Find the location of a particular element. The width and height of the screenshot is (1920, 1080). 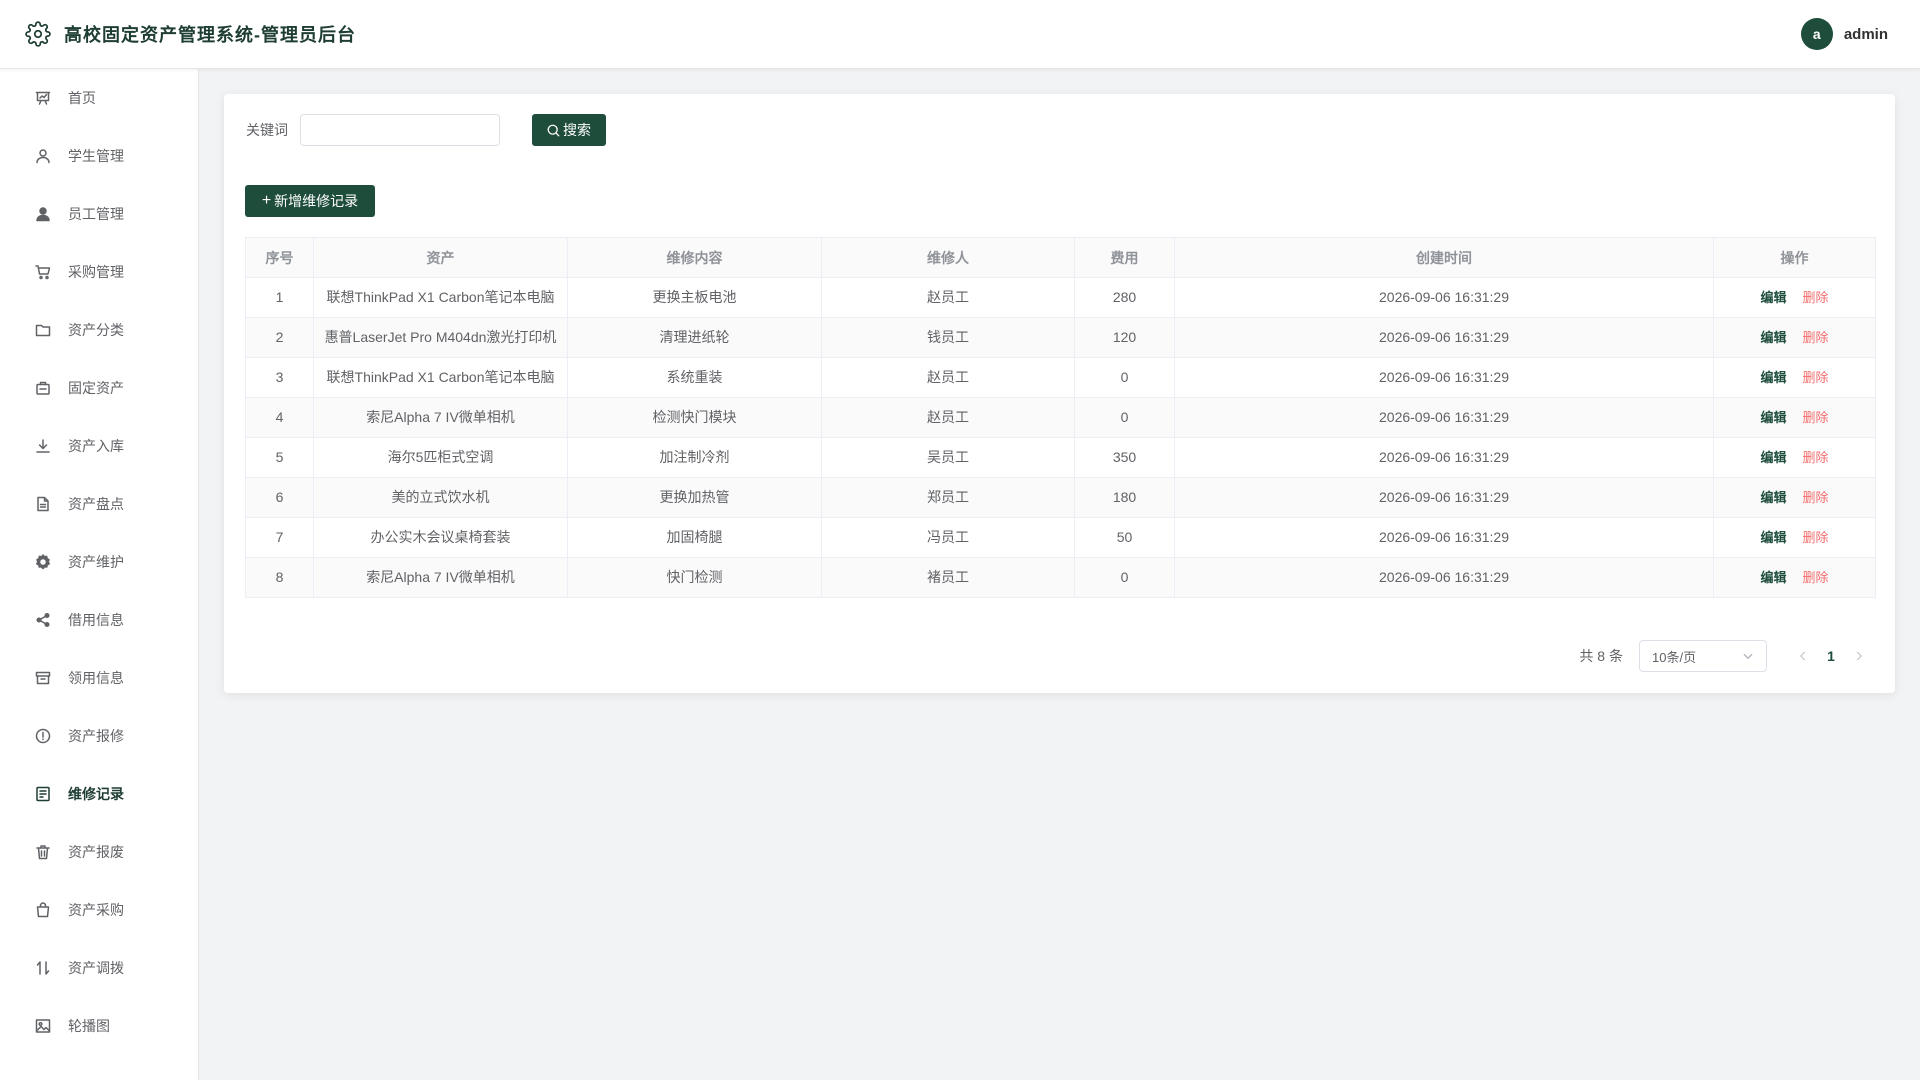

sidebar-item-repair-request: 资产报修 is located at coordinates (99, 736).